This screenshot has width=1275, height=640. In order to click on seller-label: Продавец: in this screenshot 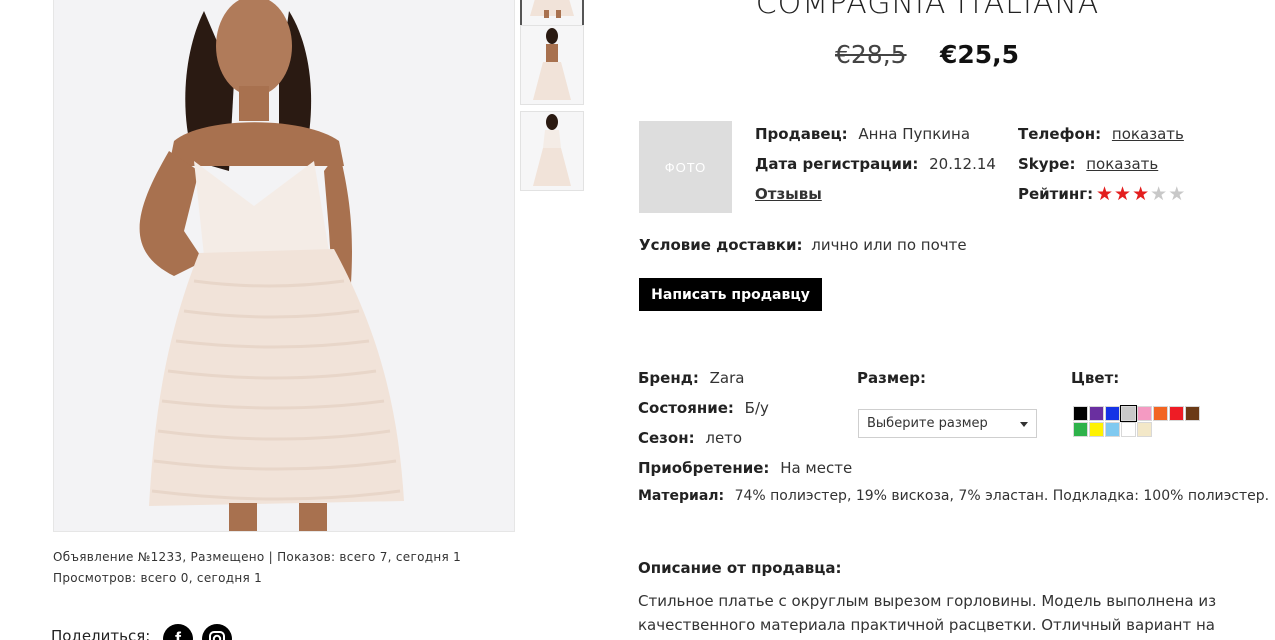, I will do `click(801, 134)`.